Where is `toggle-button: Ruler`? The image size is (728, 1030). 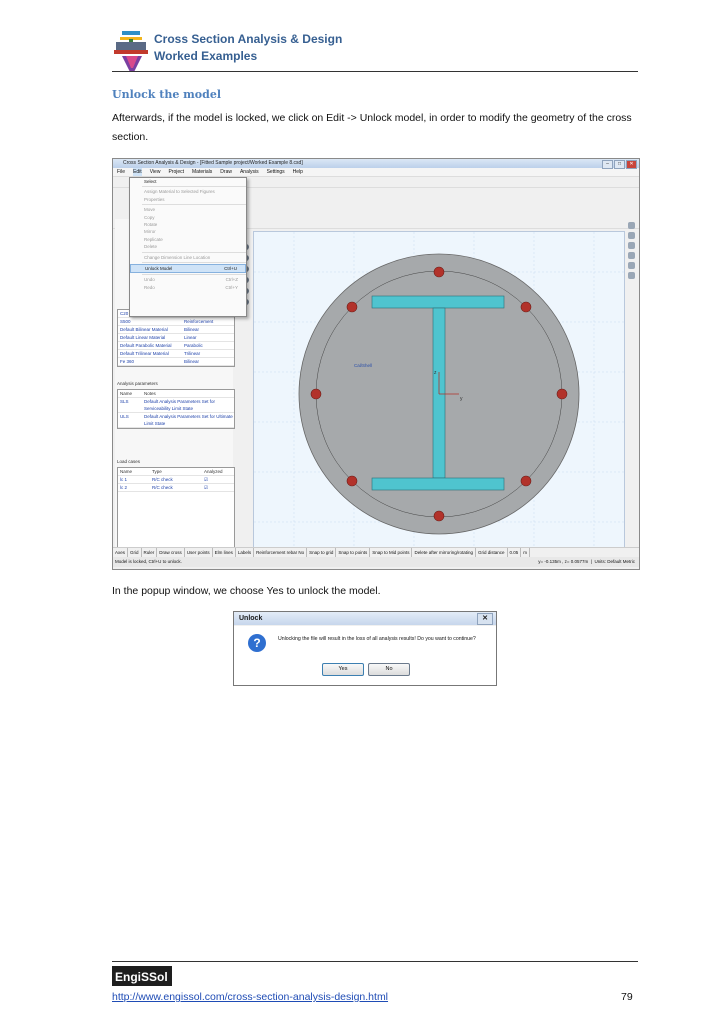 toggle-button: Ruler is located at coordinates (150, 552).